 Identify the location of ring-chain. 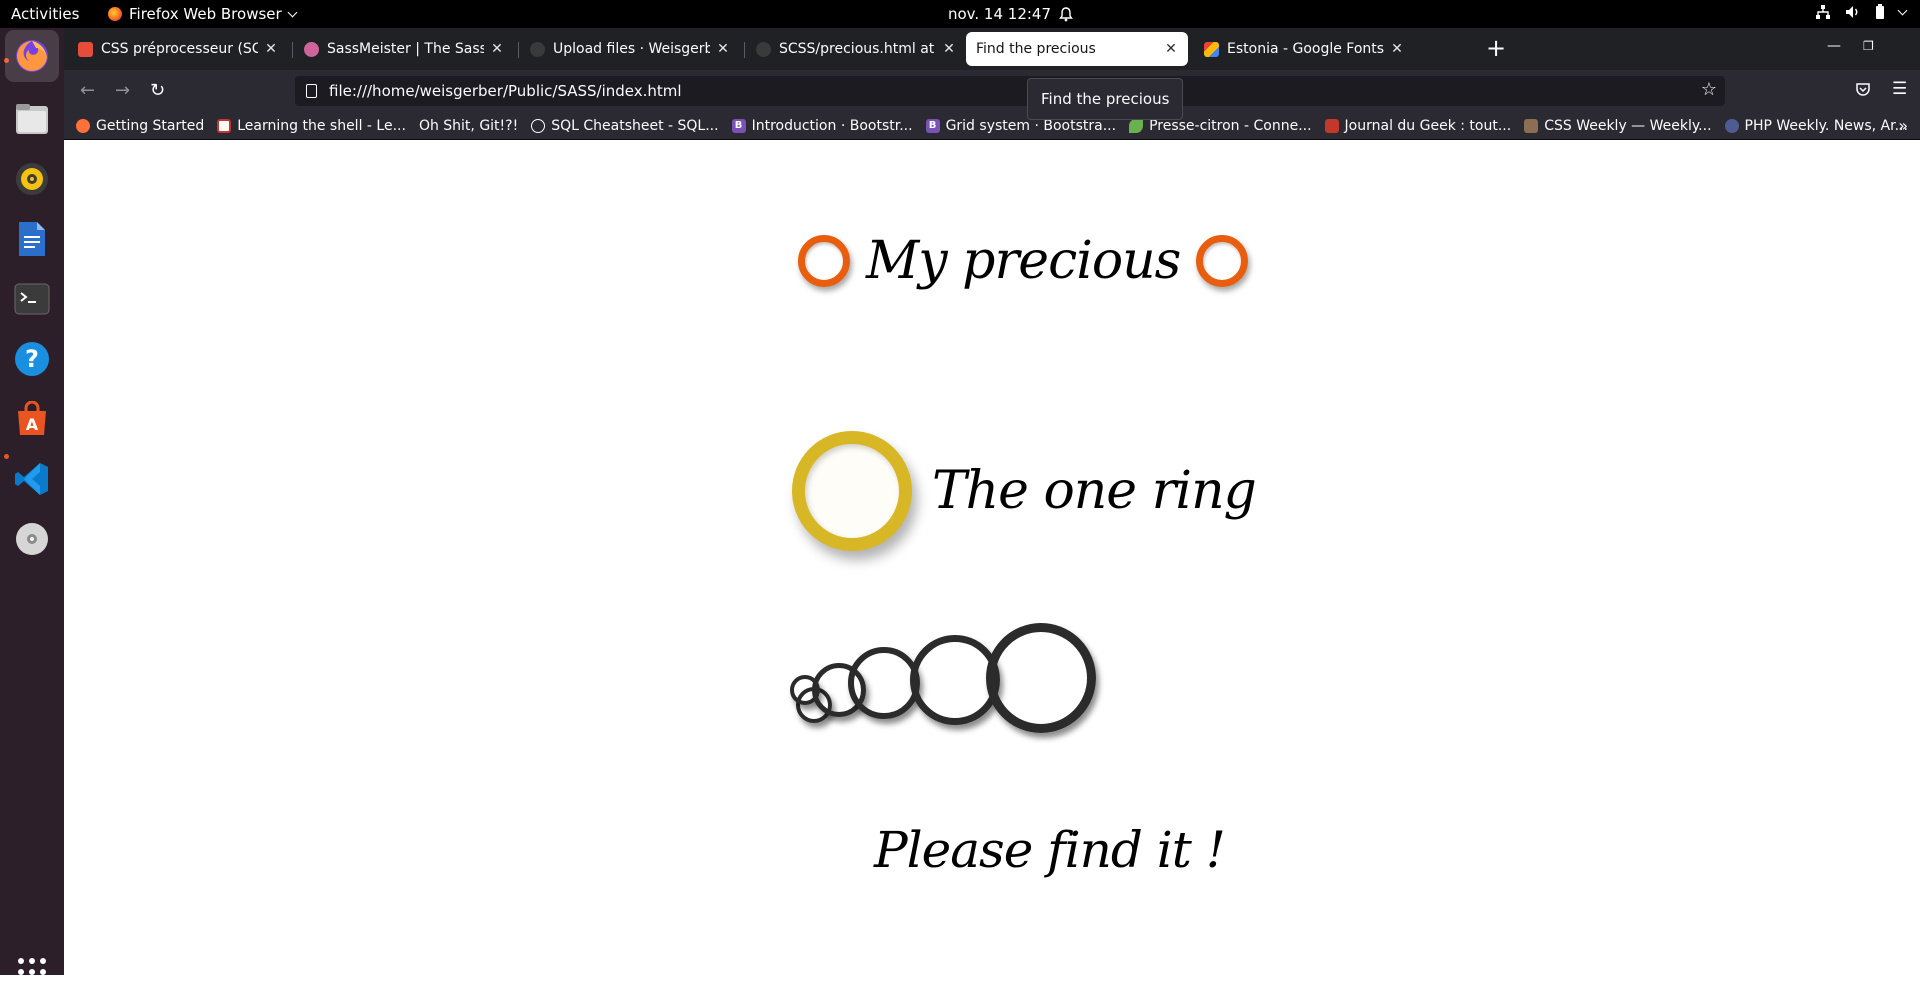
(943, 687).